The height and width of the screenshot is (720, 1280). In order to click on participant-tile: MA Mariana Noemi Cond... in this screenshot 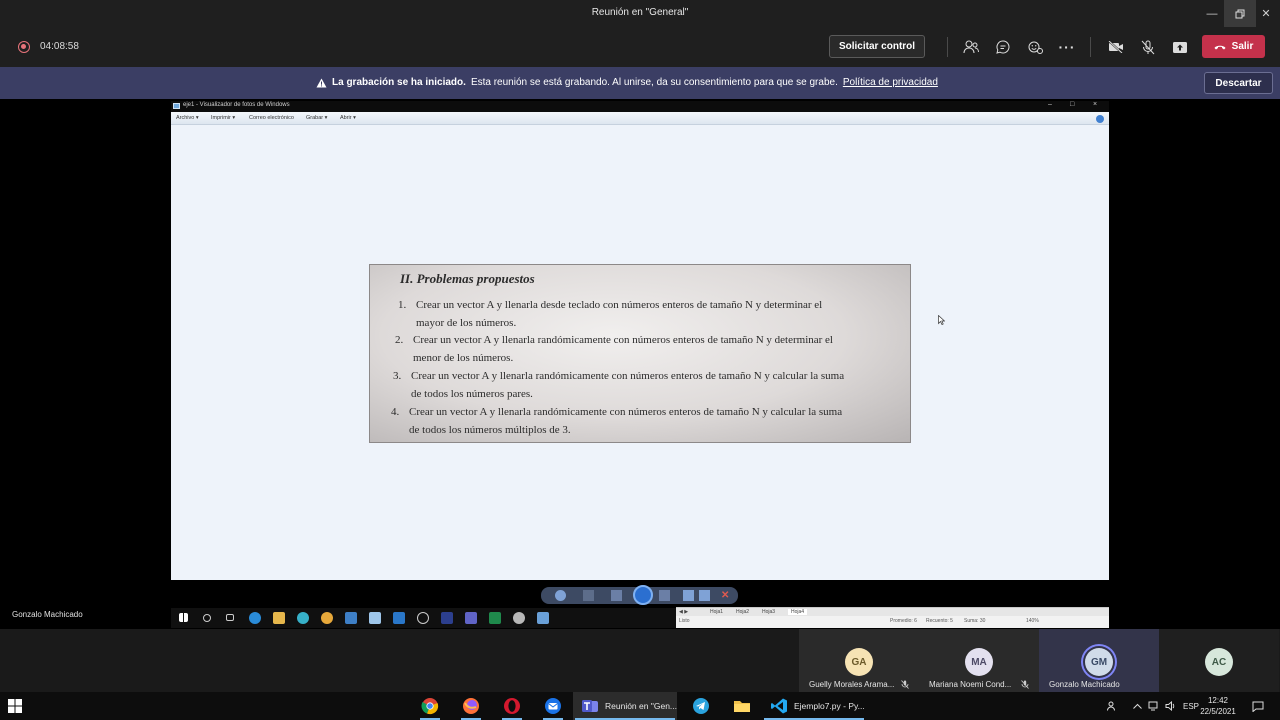, I will do `click(979, 660)`.